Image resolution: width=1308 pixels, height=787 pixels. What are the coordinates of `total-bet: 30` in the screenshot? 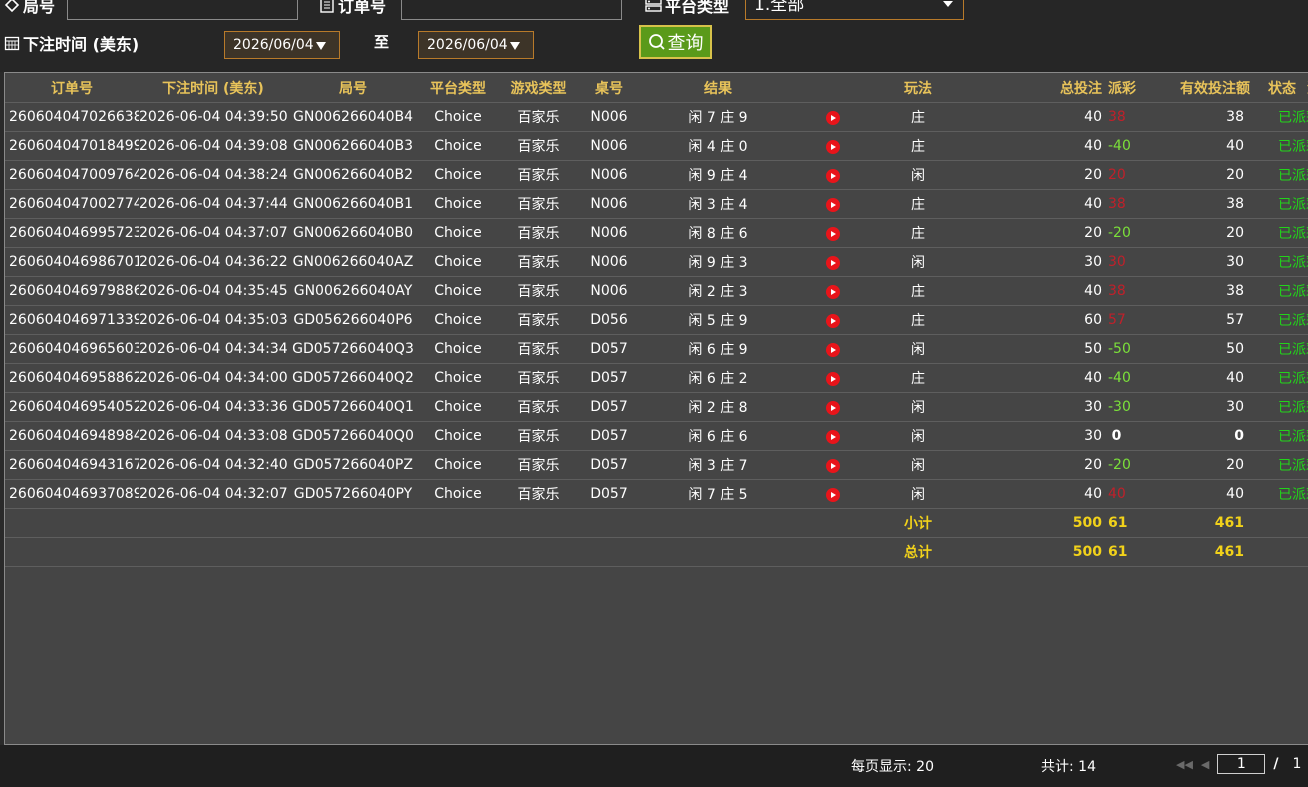 It's located at (1038, 436).